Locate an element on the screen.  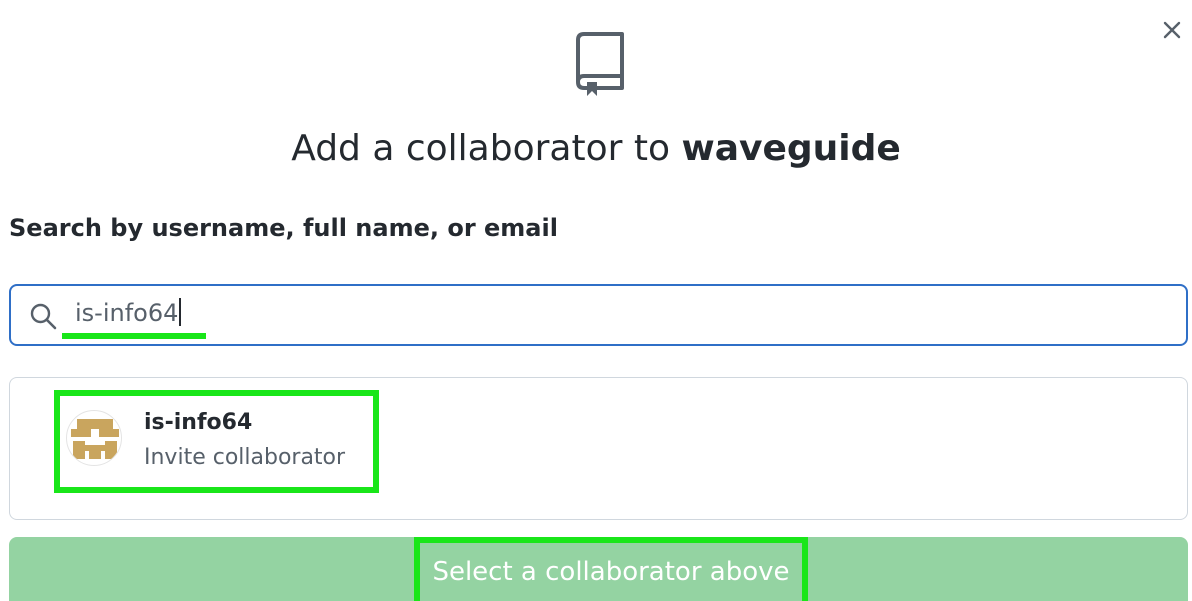
search-icon is located at coordinates (43, 316).